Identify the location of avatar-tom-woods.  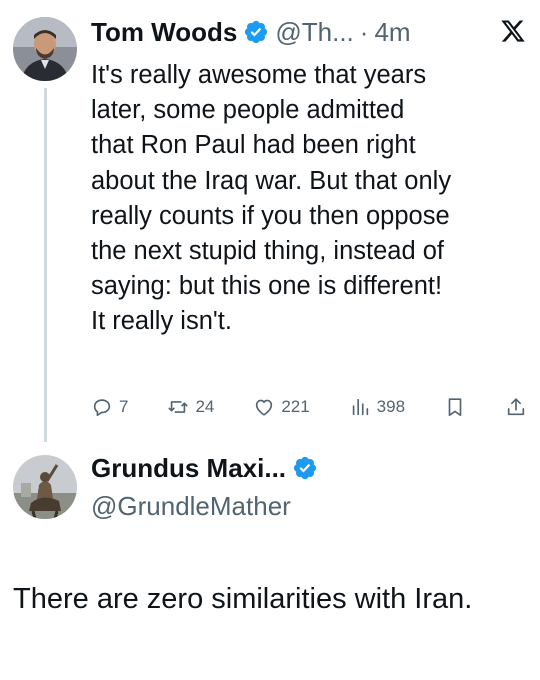
(45, 49).